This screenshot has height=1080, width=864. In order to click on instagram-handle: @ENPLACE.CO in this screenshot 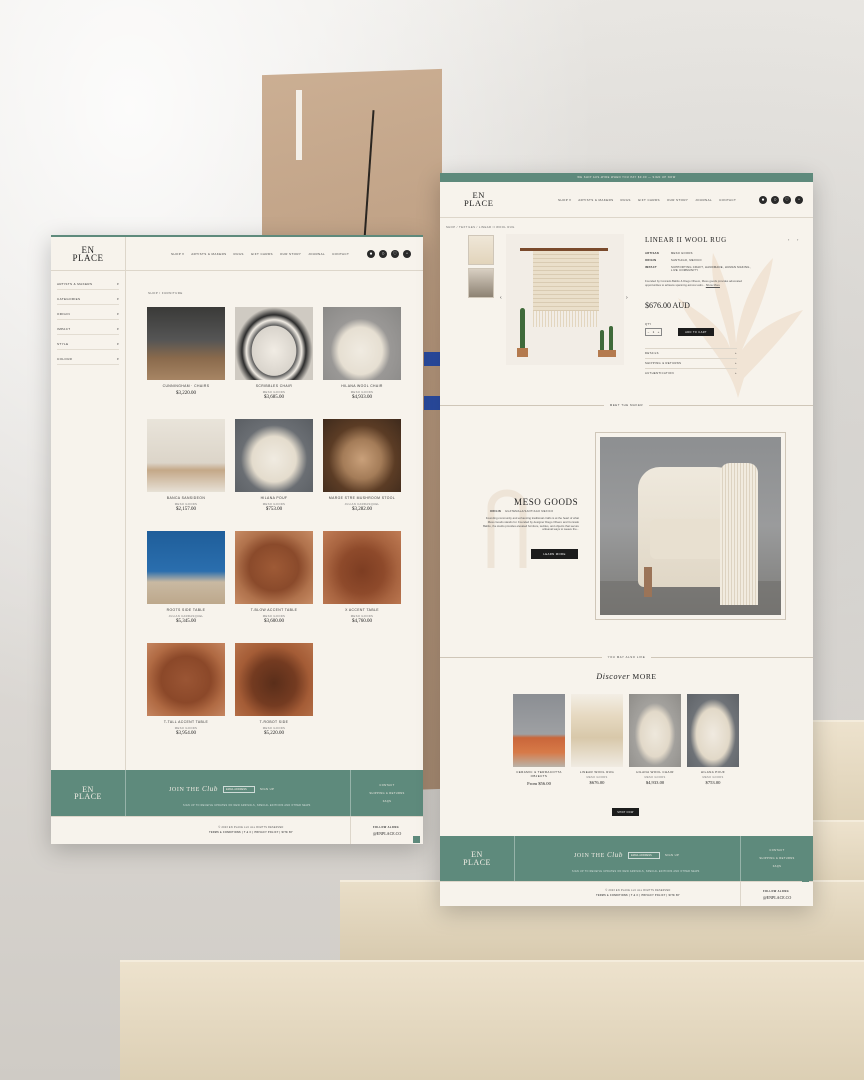, I will do `click(788, 897)`.